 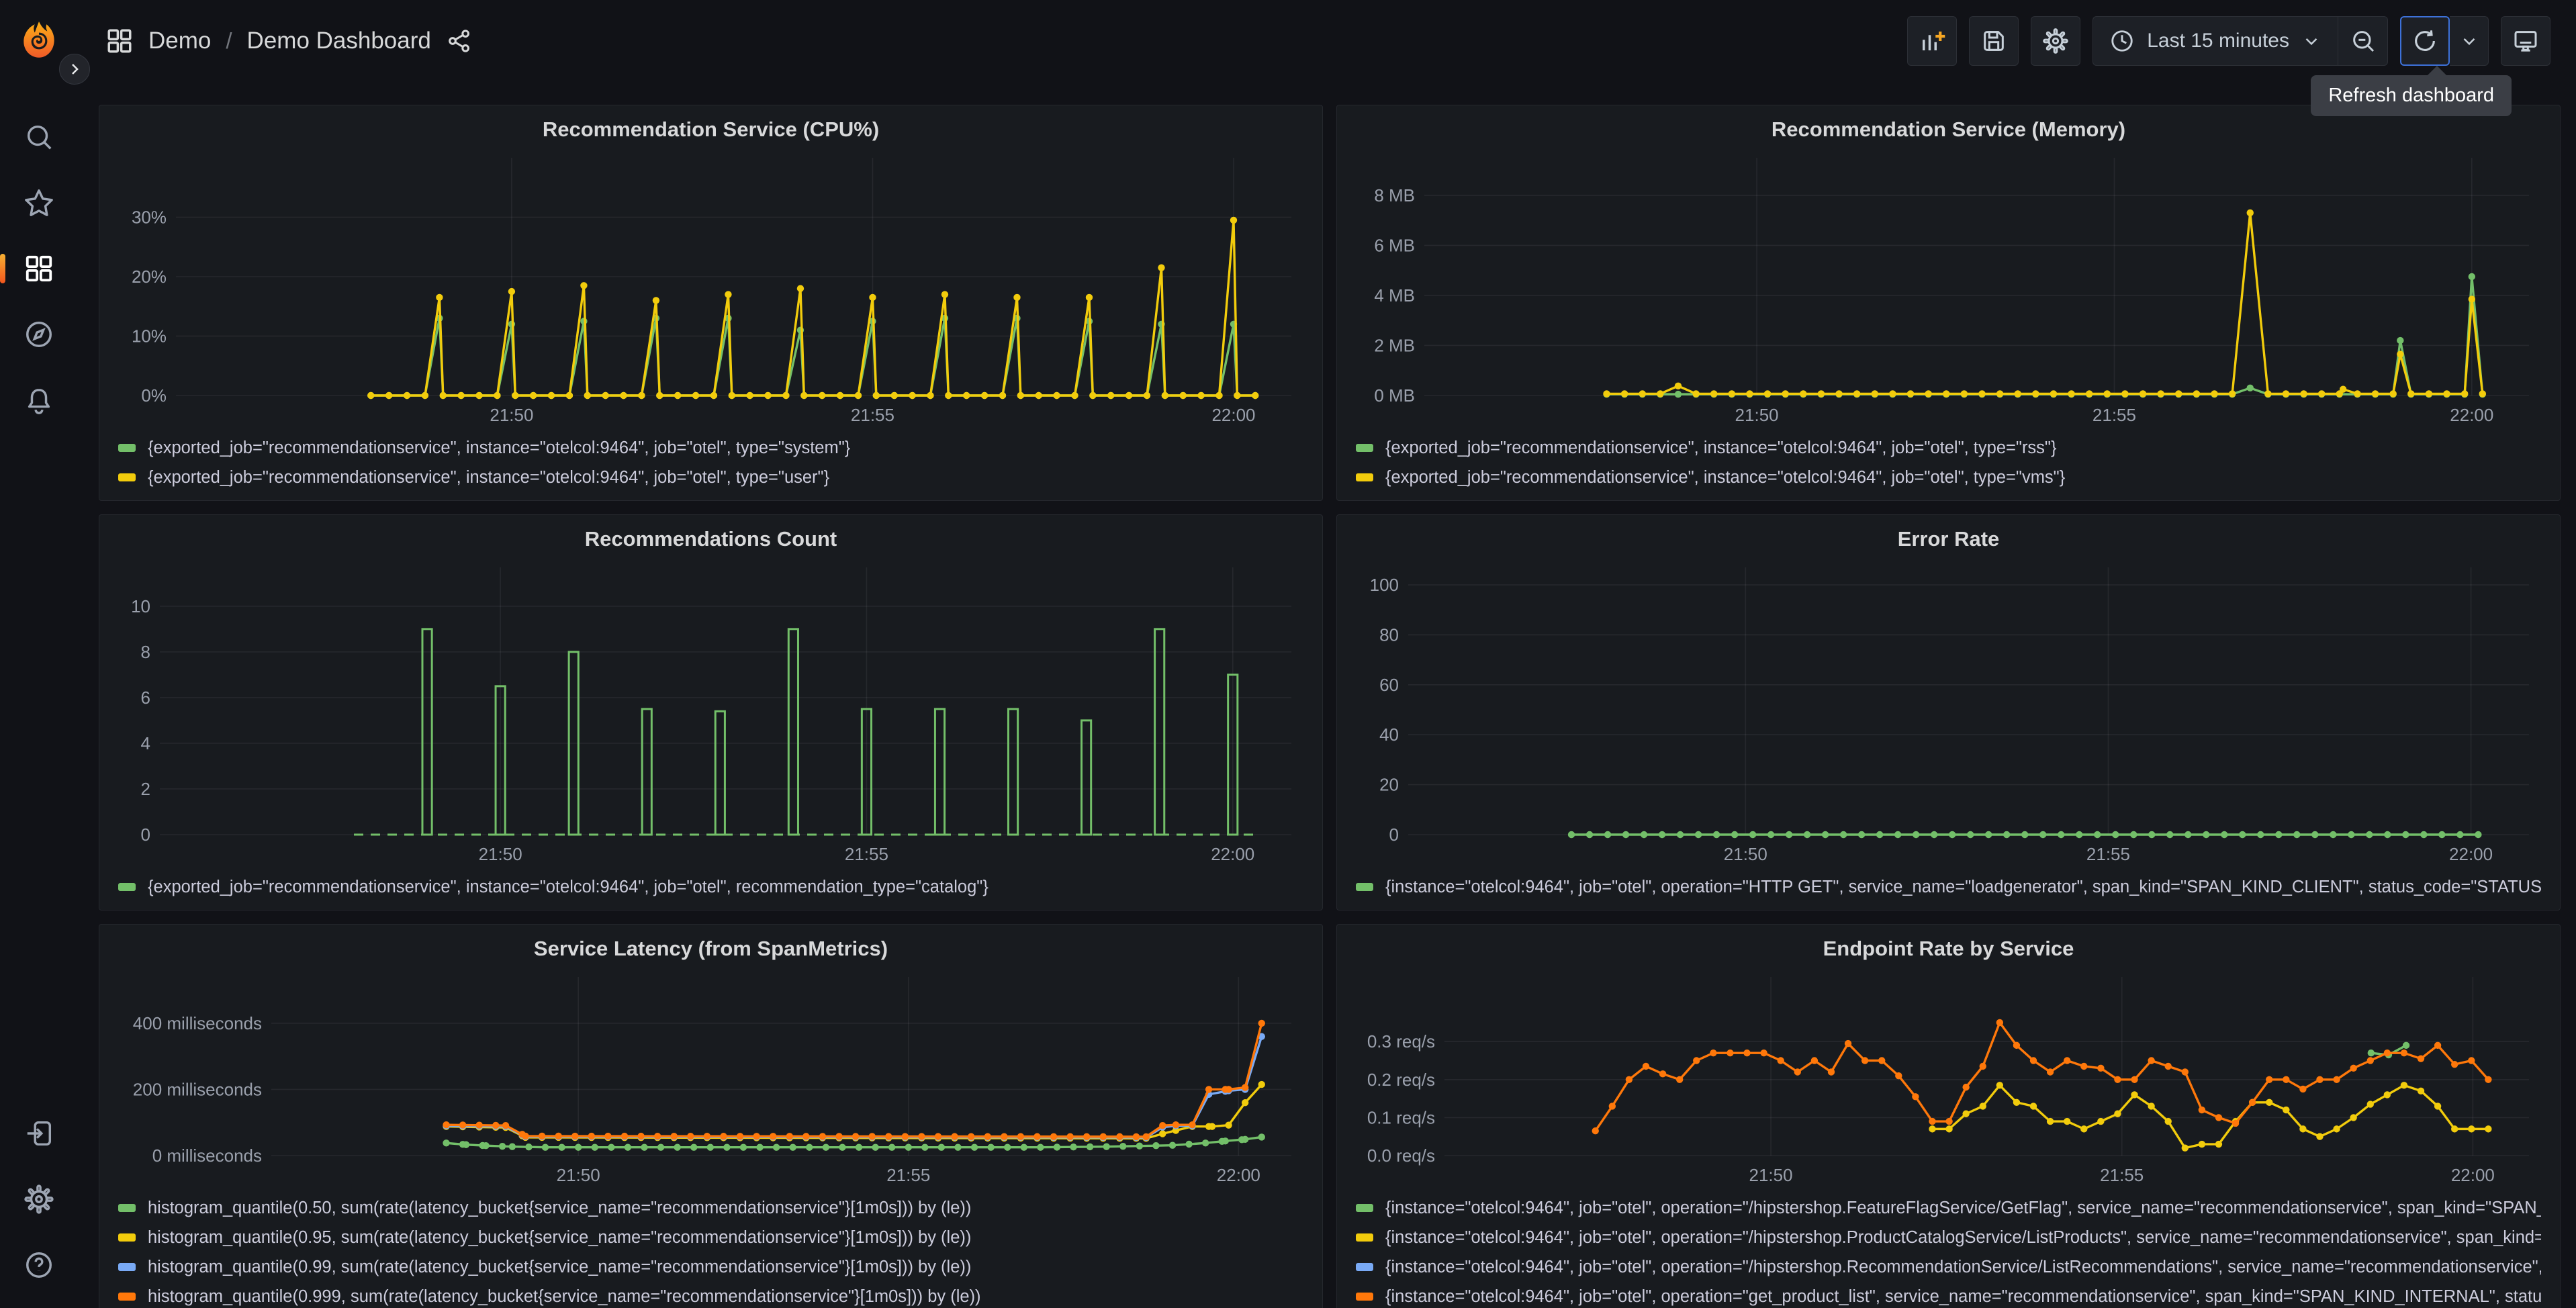 I want to click on help-icon, so click(x=39, y=1265).